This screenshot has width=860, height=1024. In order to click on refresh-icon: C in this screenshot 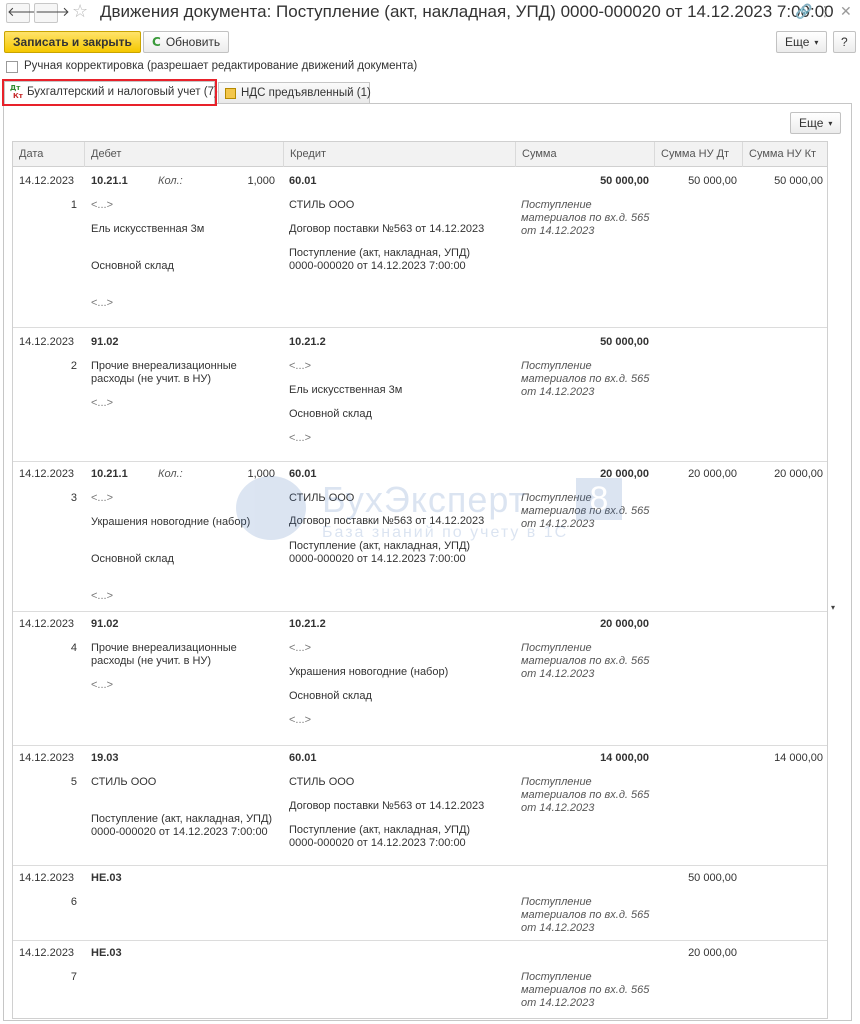, I will do `click(156, 42)`.